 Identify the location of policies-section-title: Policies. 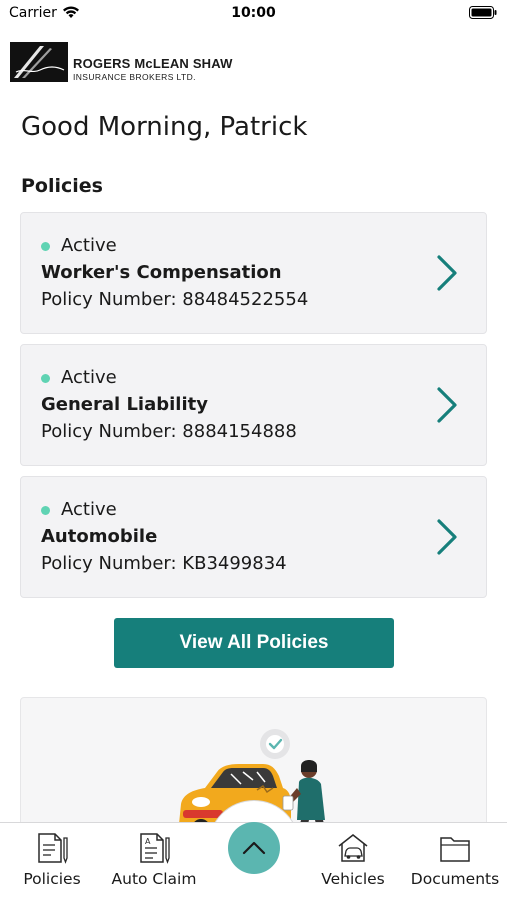
(62, 186).